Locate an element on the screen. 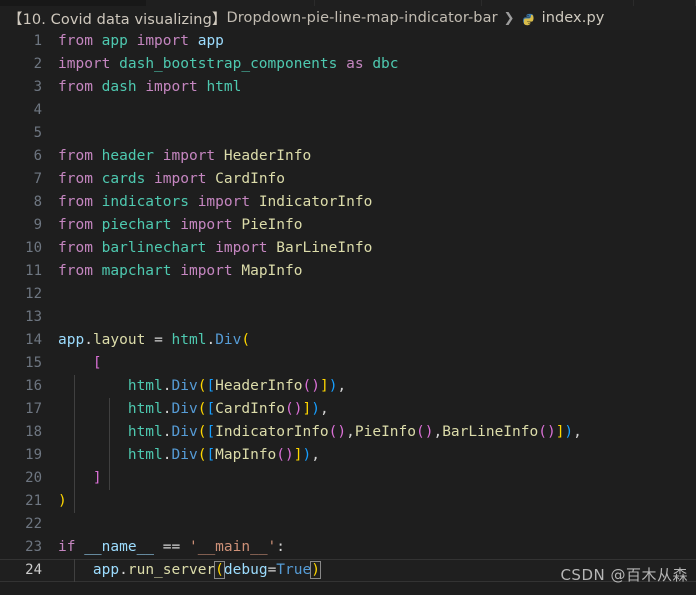 The width and height of the screenshot is (696, 595). code-line: 14 app.layout = html.Div( is located at coordinates (348, 340).